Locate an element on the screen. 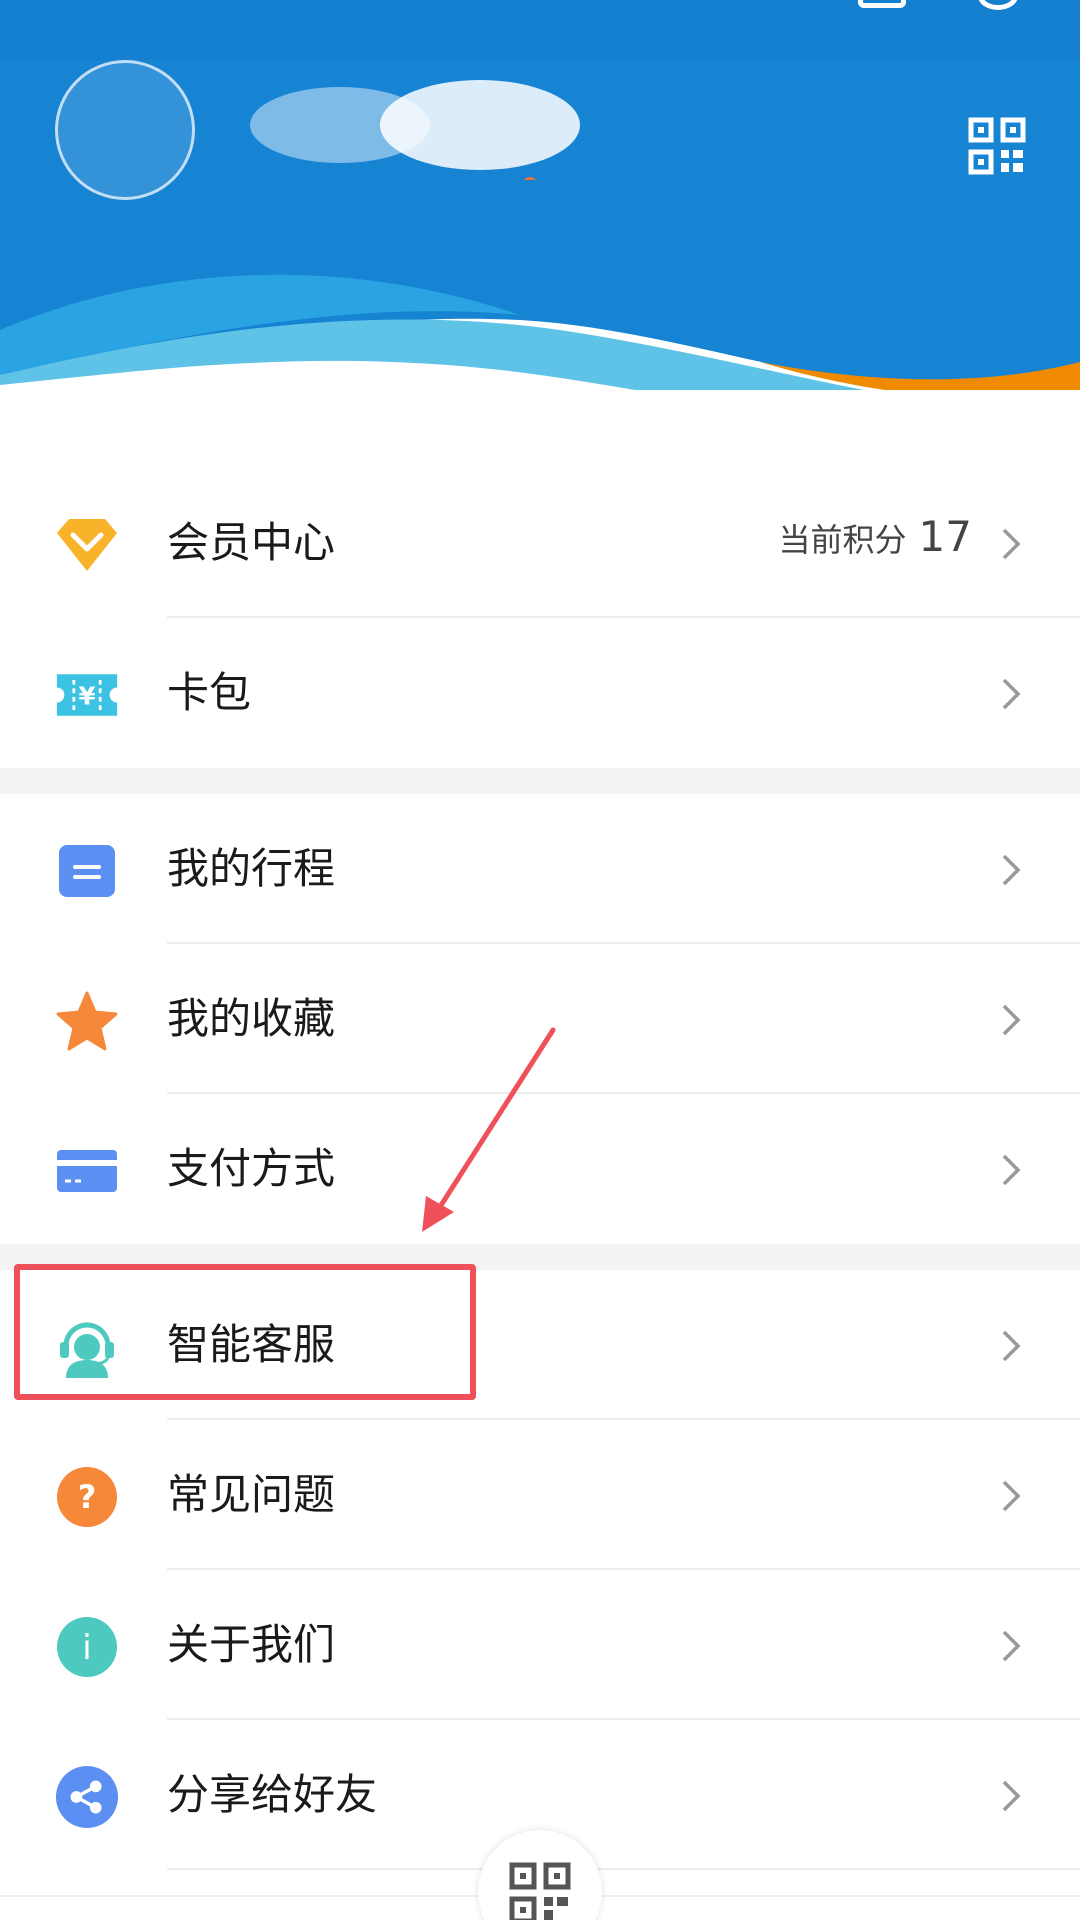  itinerary-icon is located at coordinates (87, 871).